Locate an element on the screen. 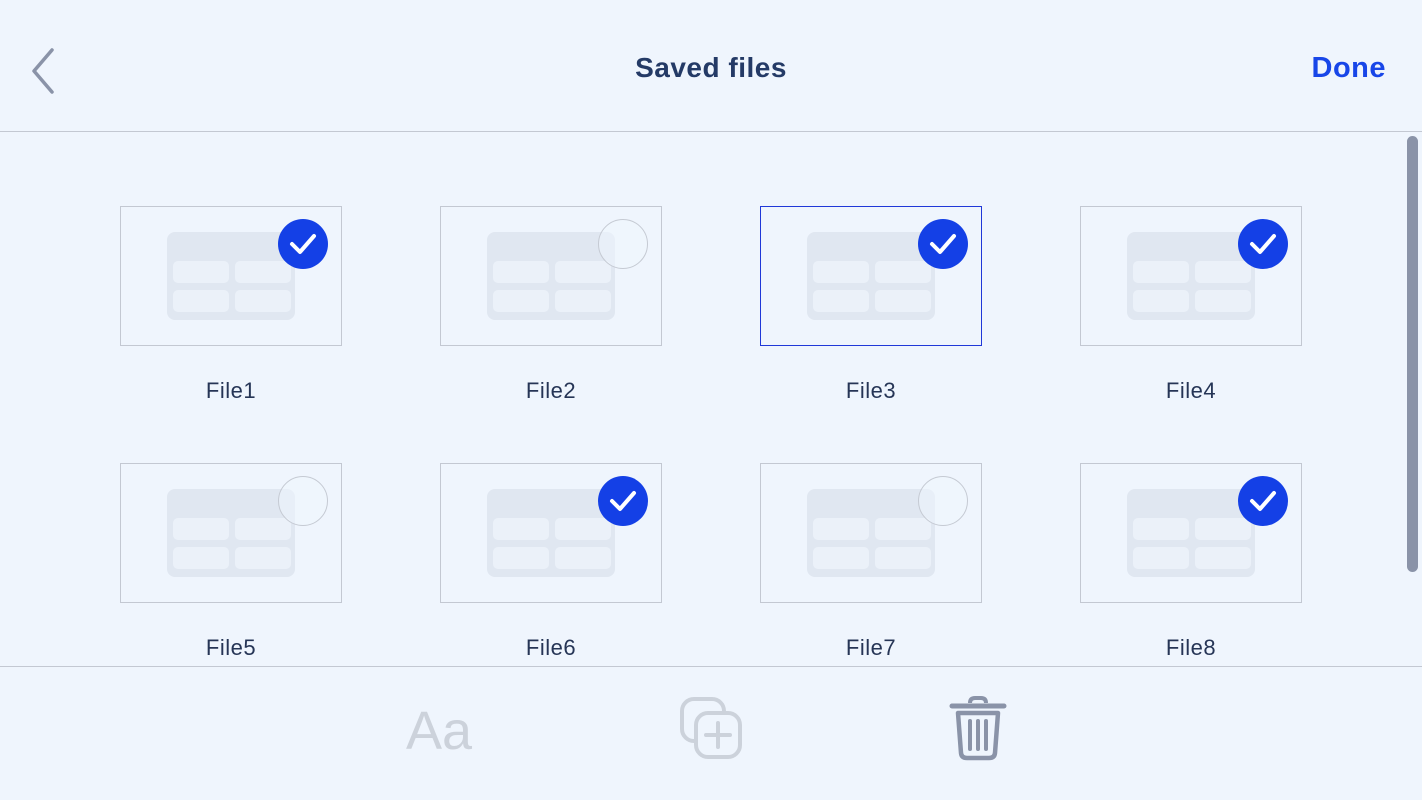  file-name-label: File4 is located at coordinates (1191, 390).